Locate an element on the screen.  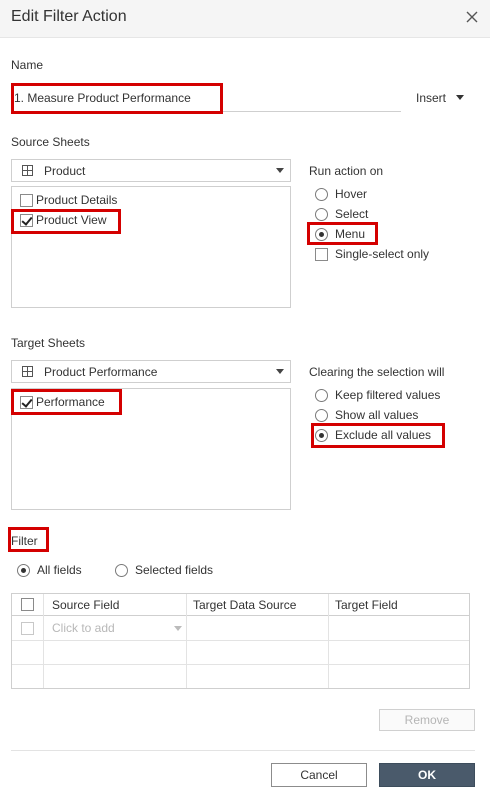
dialog-title: Edit Filter Action is located at coordinates (69, 16).